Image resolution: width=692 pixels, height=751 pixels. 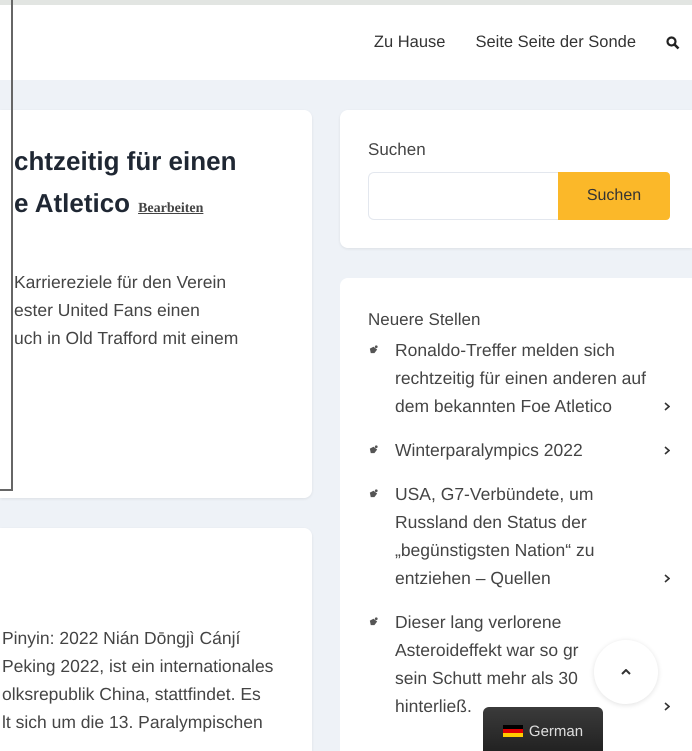 What do you see at coordinates (494, 550) in the screenshot?
I see `post-link: „begünstigsten Nation“ zu` at bounding box center [494, 550].